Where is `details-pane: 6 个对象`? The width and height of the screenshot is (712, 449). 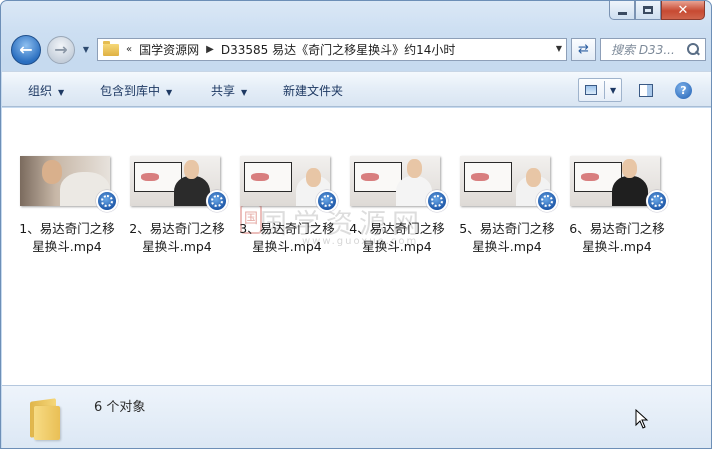
details-pane: 6 个对象 is located at coordinates (356, 416).